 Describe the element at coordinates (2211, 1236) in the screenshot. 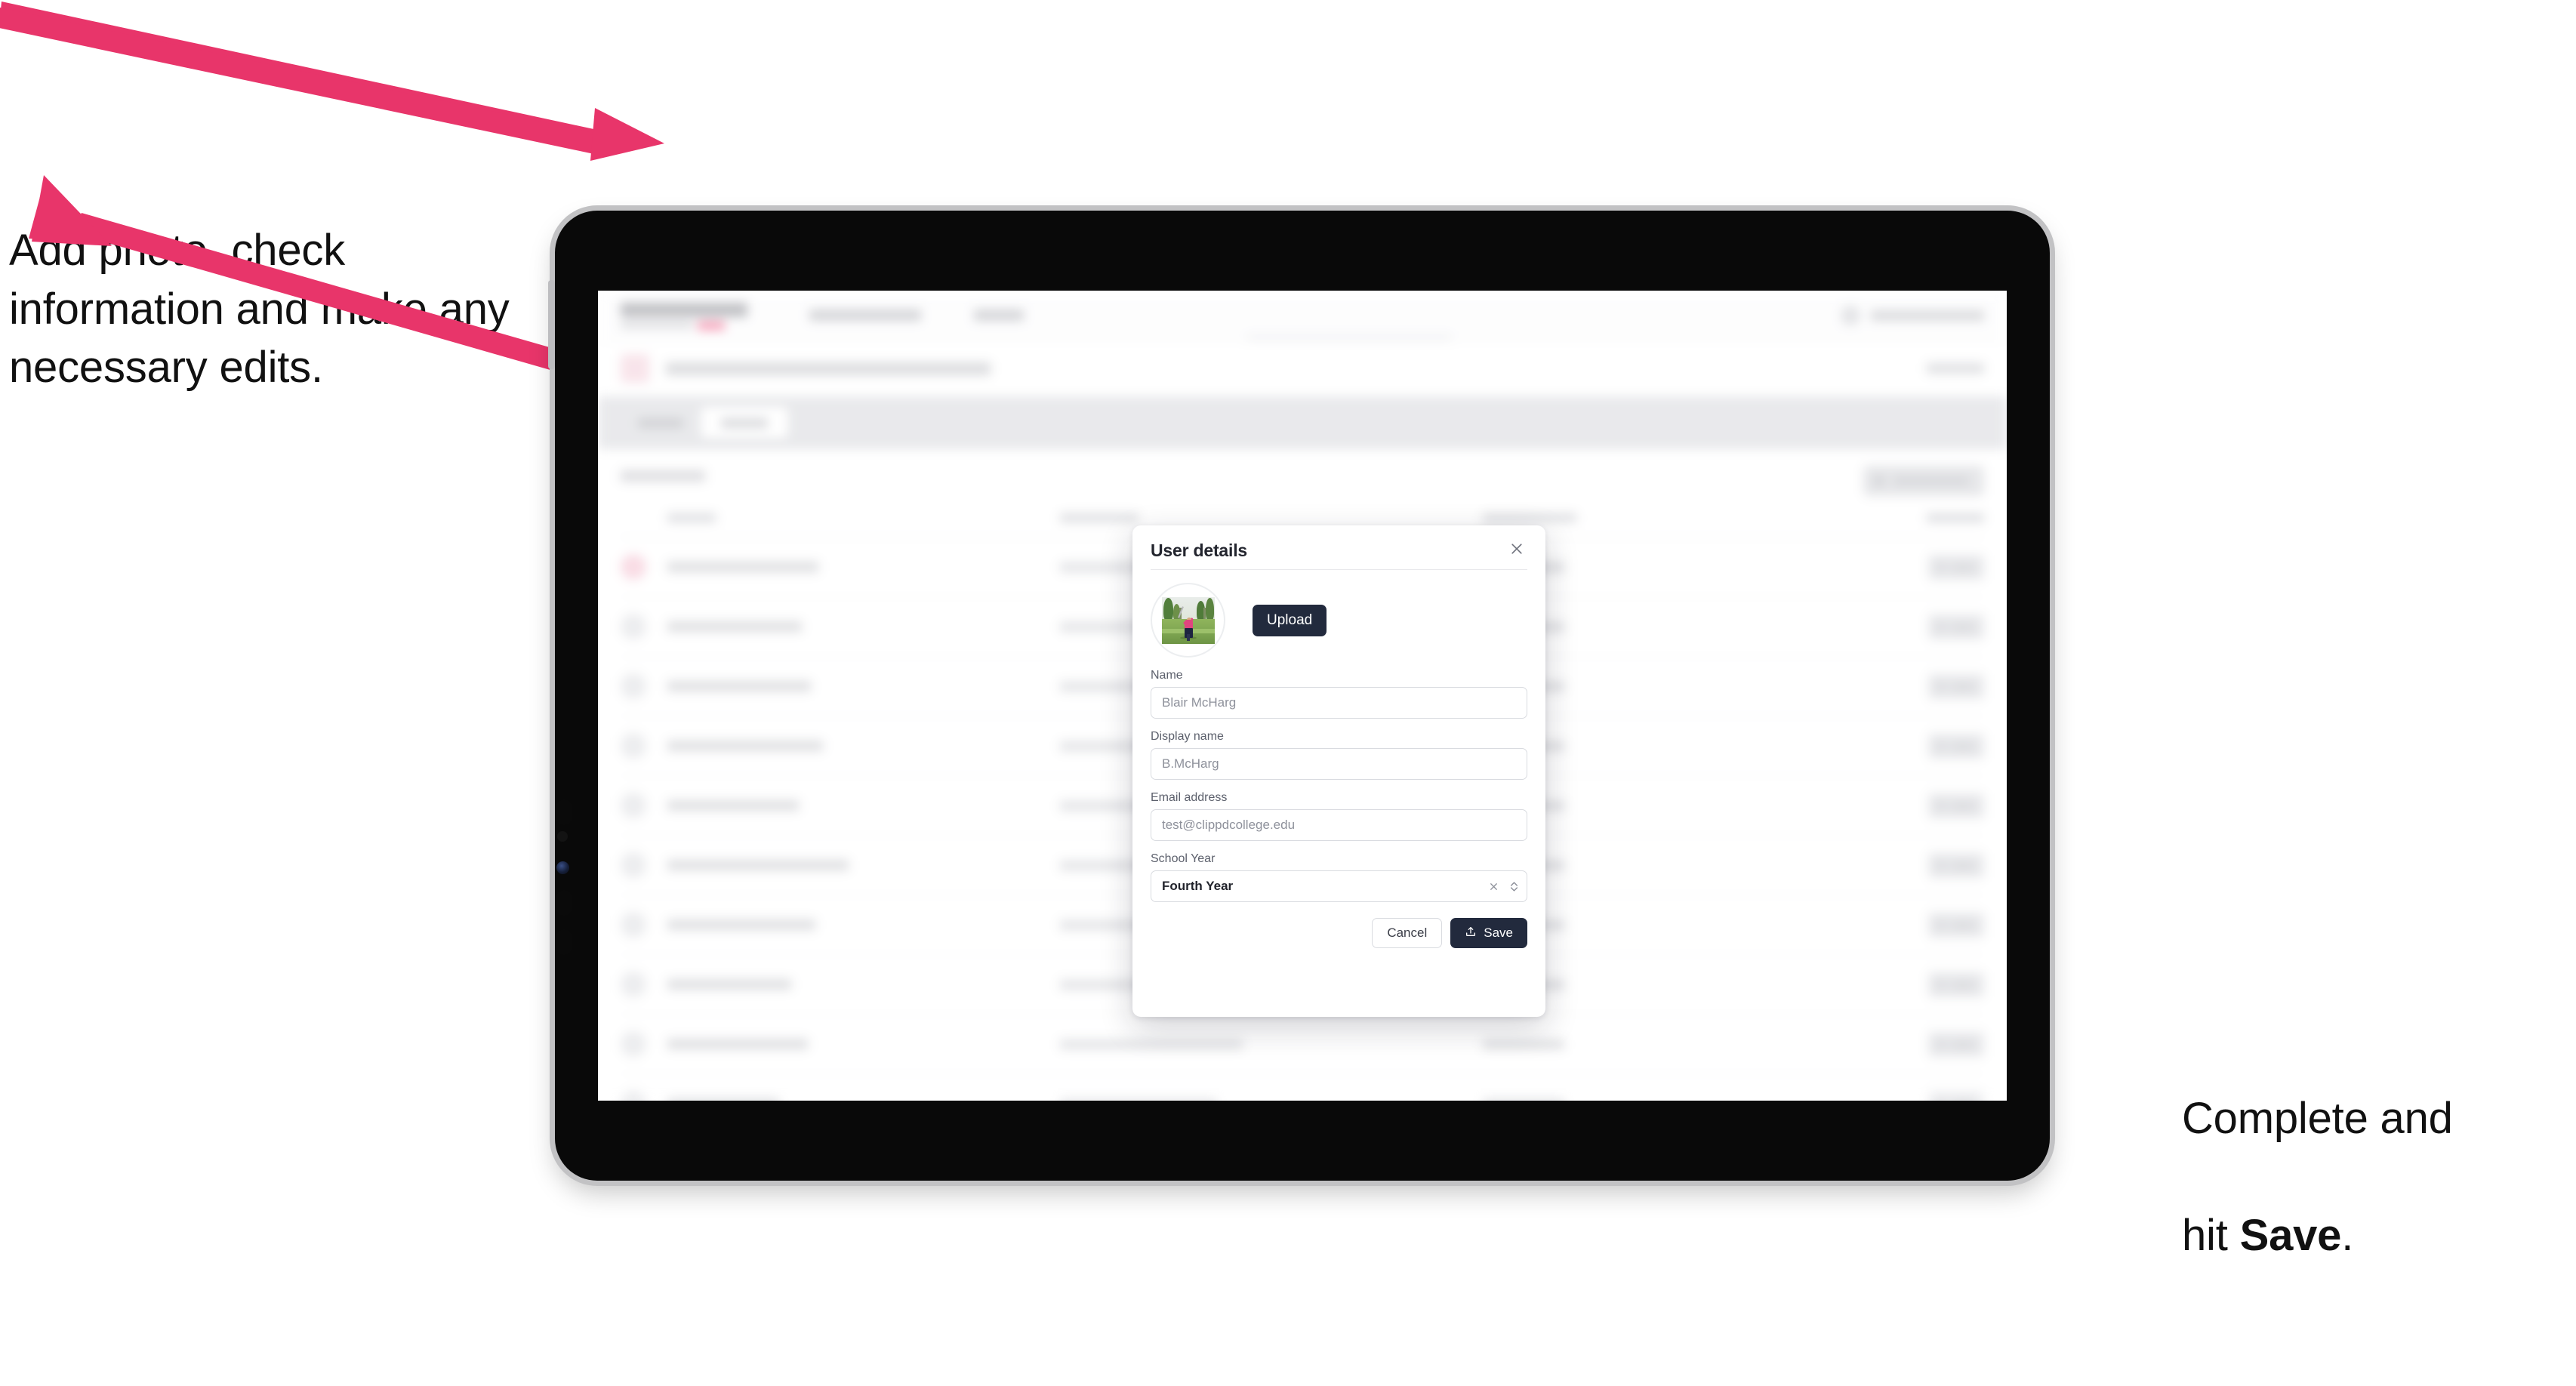

I see `right-caption-line2-prefix: hit` at that location.